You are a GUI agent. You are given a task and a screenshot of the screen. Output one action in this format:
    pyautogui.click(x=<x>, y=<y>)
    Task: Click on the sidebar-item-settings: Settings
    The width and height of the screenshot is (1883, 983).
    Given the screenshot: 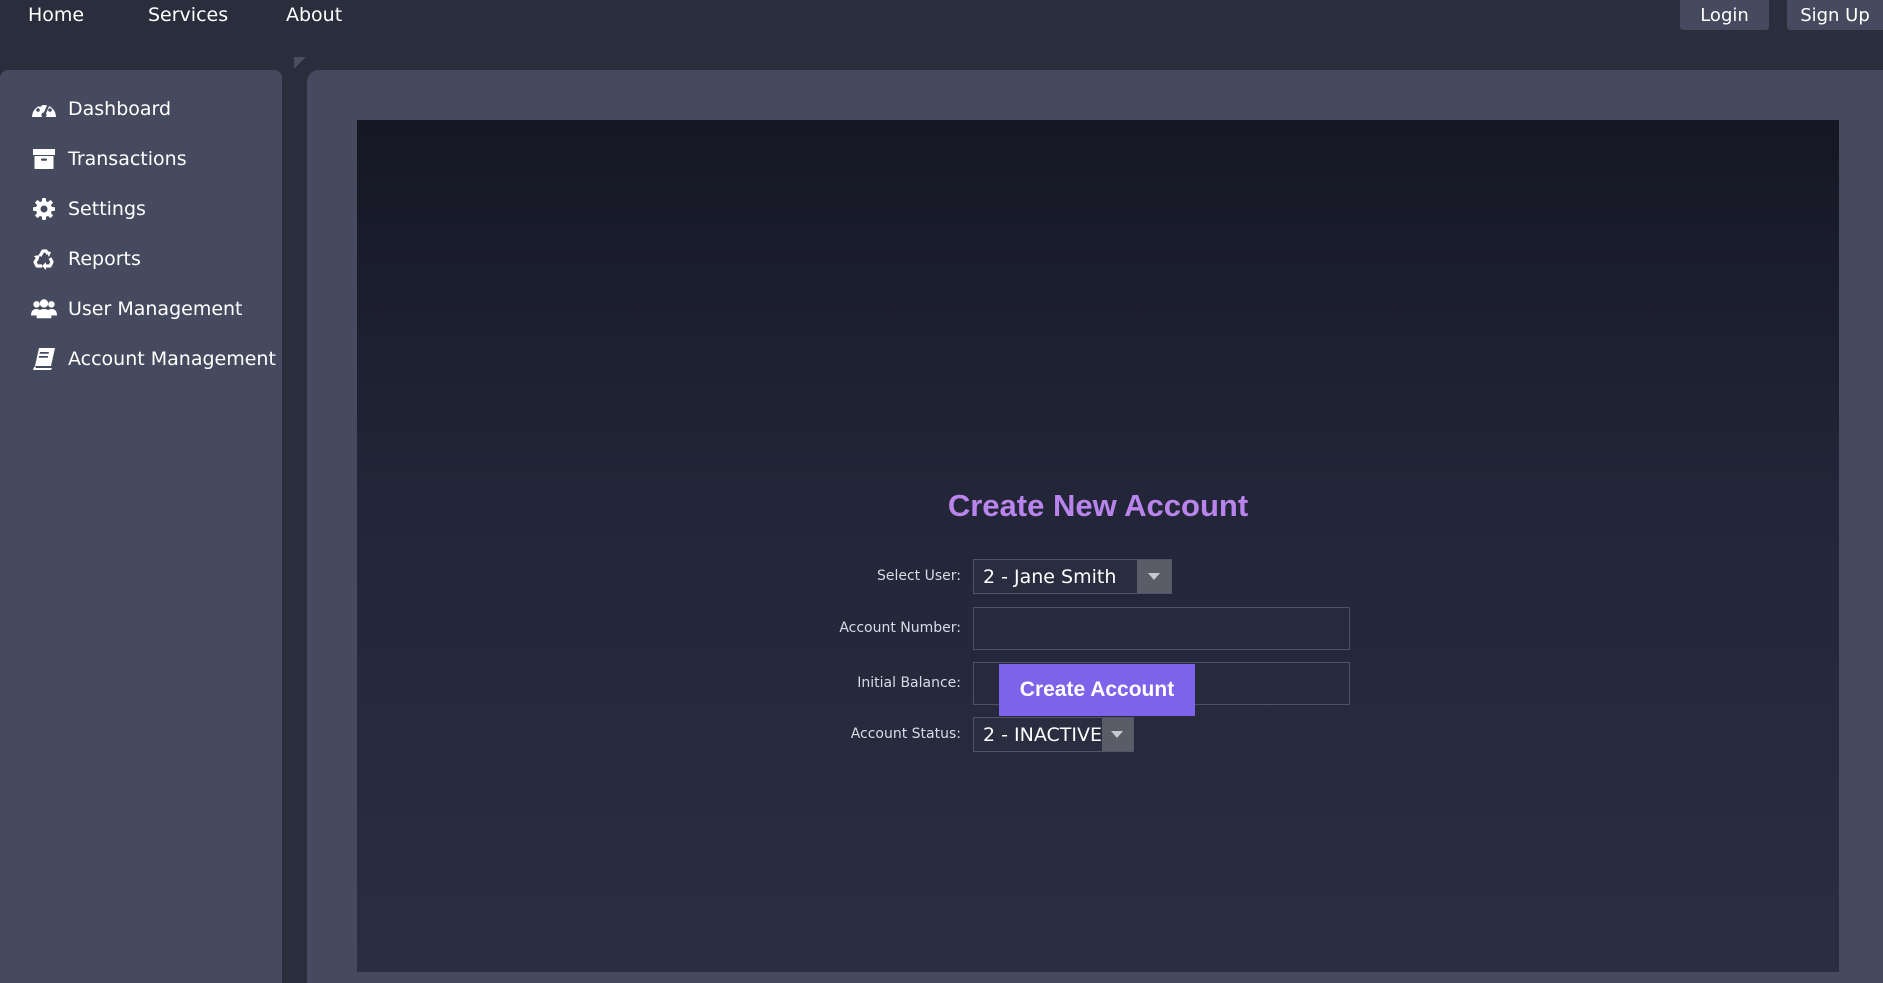 What is the action you would take?
    pyautogui.click(x=88, y=209)
    